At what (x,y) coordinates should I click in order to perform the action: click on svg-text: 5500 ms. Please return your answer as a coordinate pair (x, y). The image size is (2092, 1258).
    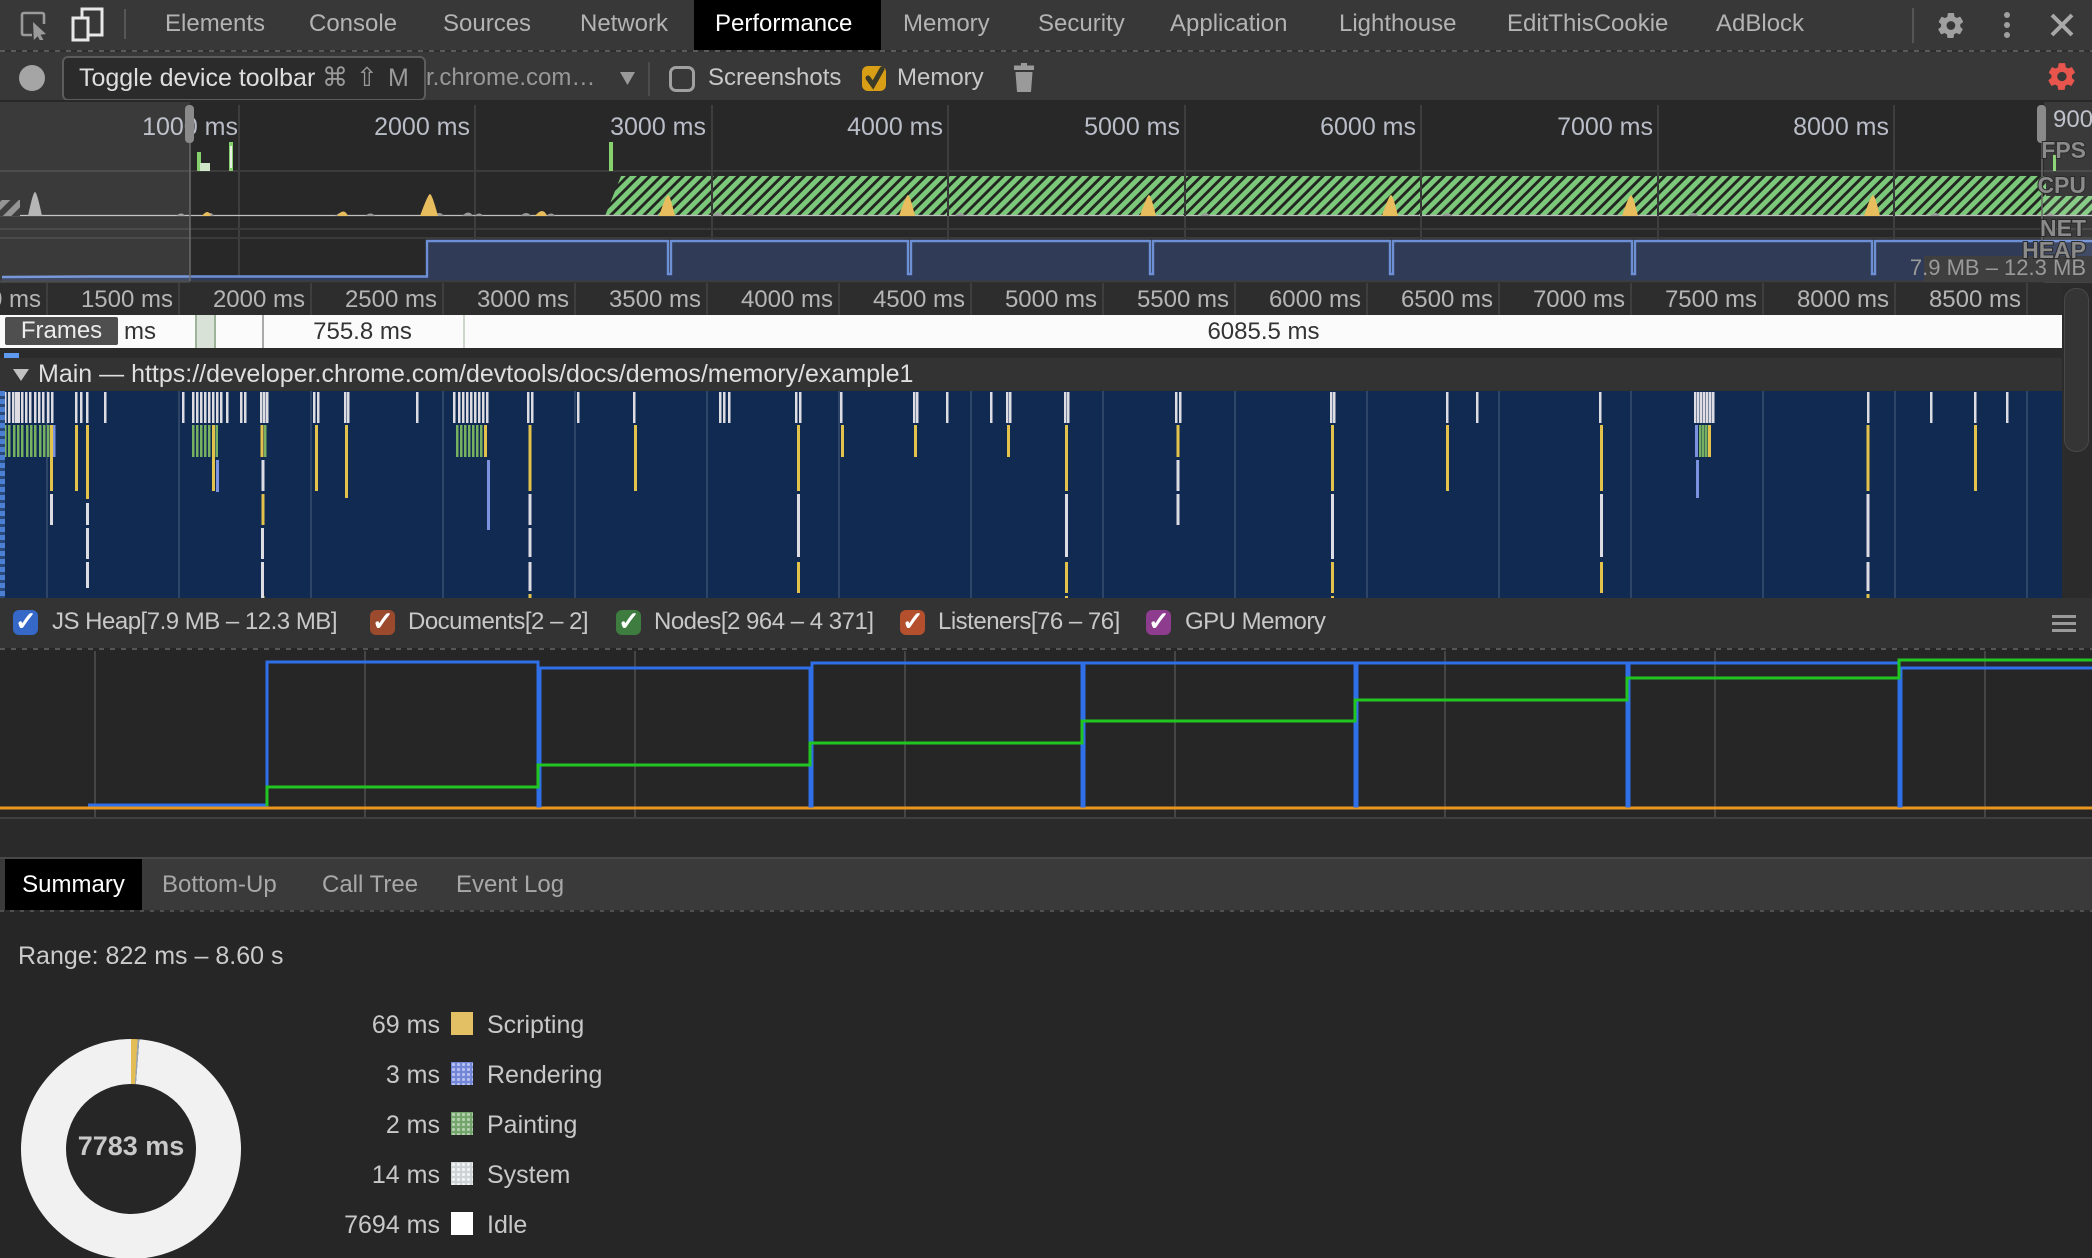
    Looking at the image, I should click on (1183, 299).